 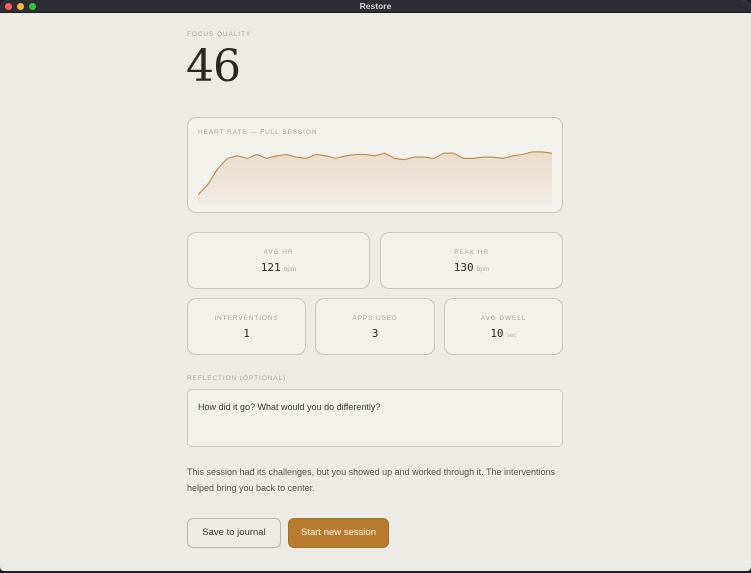 I want to click on heart-rate-chart, so click(x=375, y=177).